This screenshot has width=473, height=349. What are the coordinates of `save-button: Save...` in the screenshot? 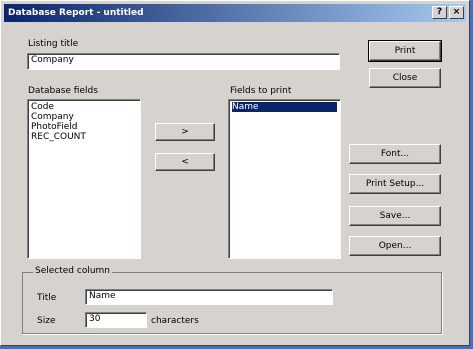 It's located at (395, 216).